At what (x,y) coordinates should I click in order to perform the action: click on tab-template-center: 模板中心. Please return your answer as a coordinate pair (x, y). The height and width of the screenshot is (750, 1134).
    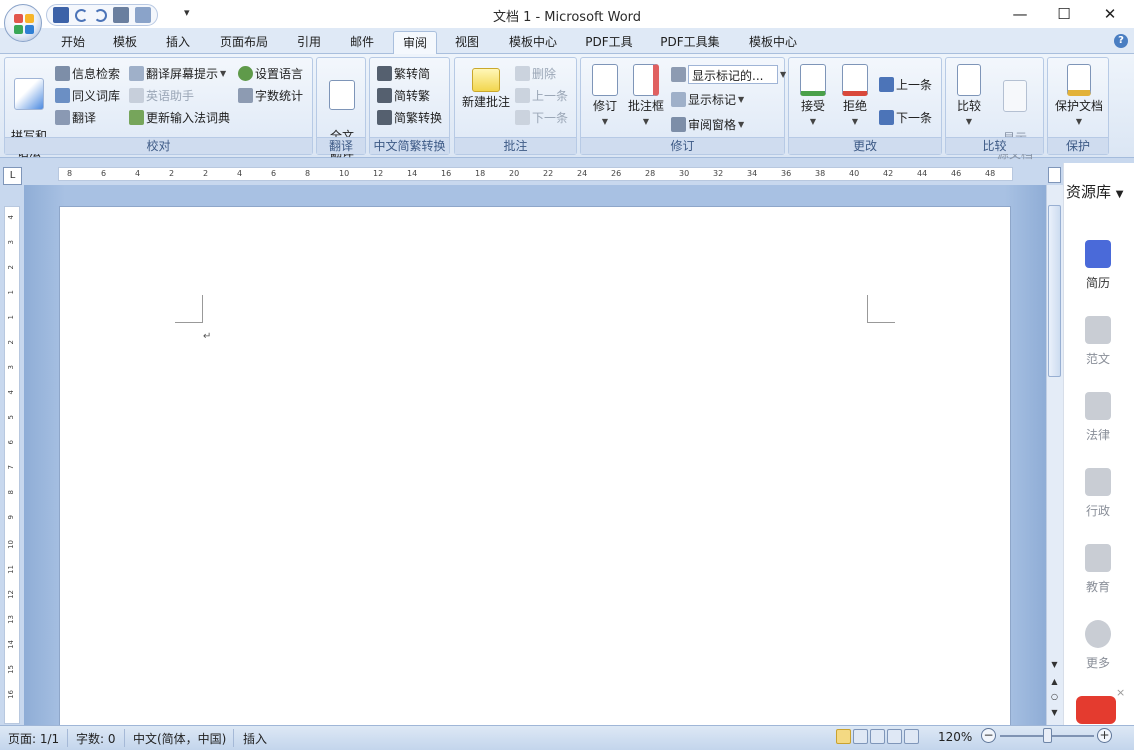
    Looking at the image, I should click on (533, 42).